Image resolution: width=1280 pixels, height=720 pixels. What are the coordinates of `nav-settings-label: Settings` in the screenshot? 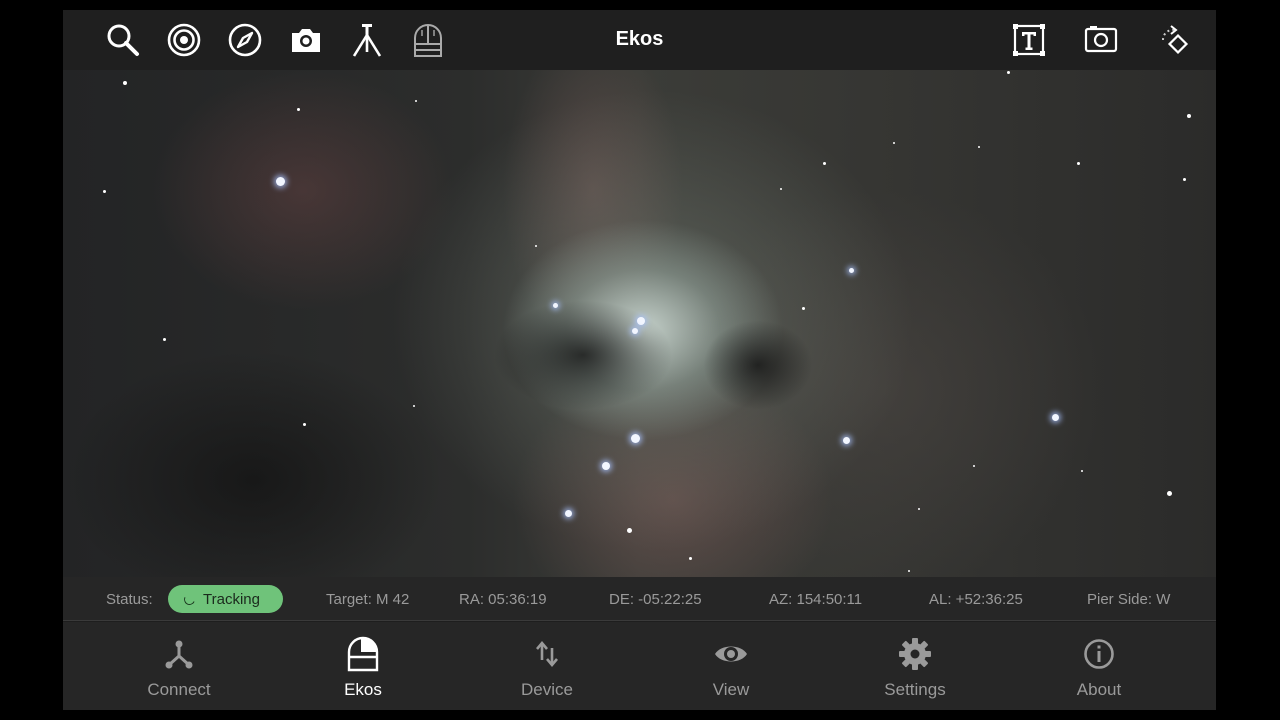 It's located at (915, 689).